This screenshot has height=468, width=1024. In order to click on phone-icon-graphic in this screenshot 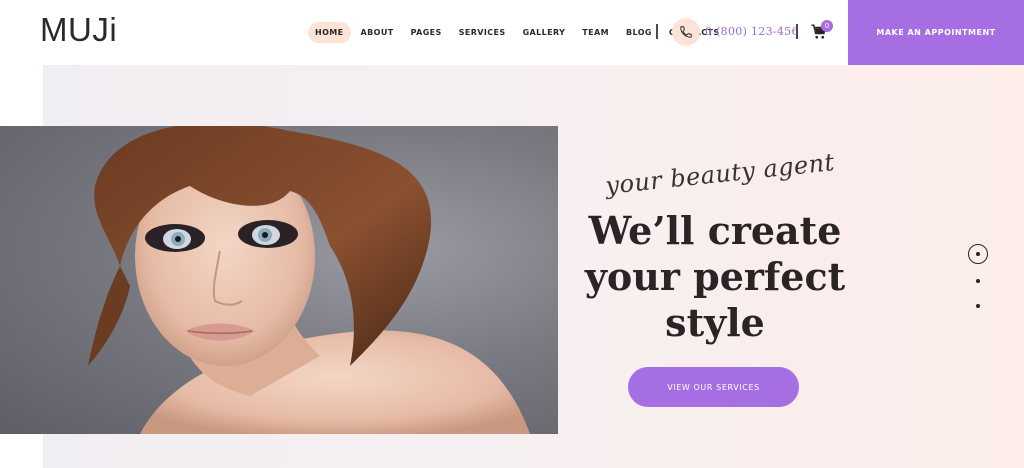, I will do `click(686, 32)`.